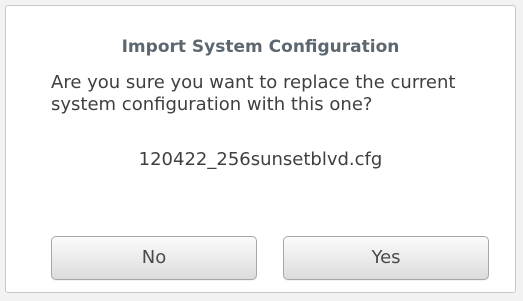  I want to click on dialog-title: Import System Configuration, so click(260, 47).